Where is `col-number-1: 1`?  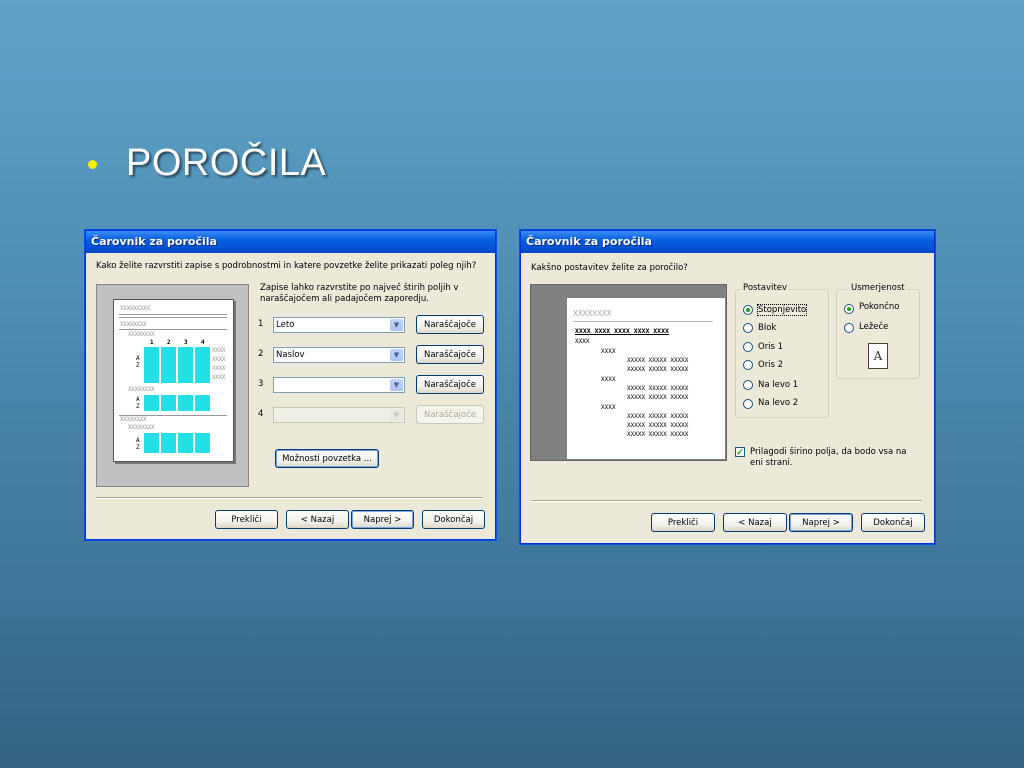
col-number-1: 1 is located at coordinates (152, 342).